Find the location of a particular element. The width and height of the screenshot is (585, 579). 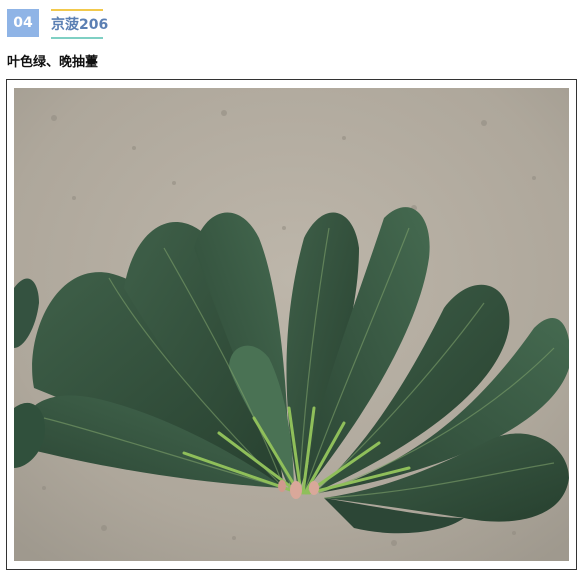

section-header: 04 京菠206 is located at coordinates (57, 24).